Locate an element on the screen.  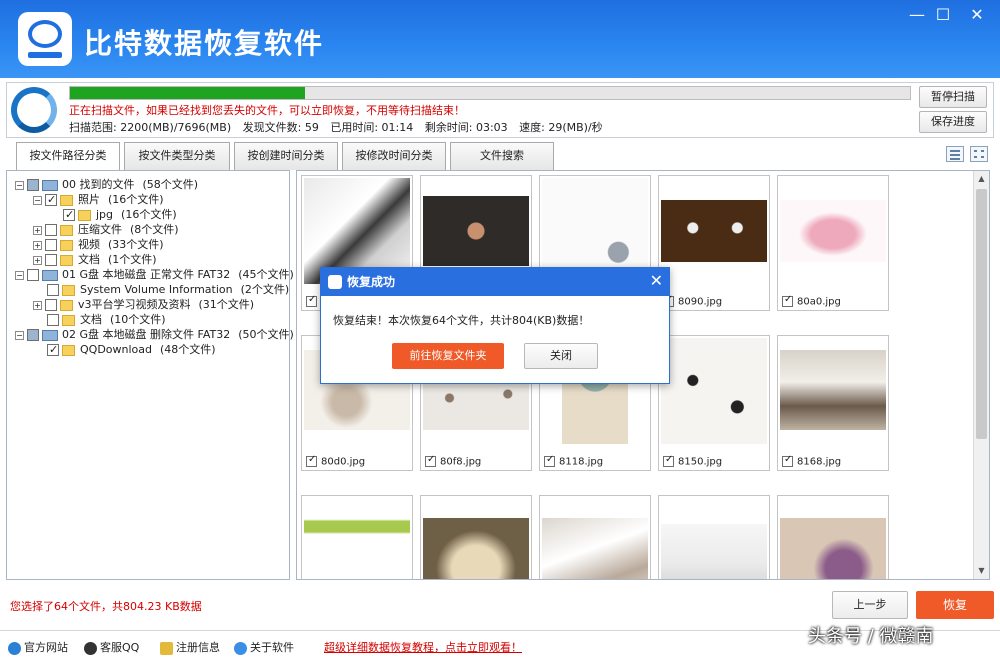
official-website-link: 官方网站 is located at coordinates (38, 647).